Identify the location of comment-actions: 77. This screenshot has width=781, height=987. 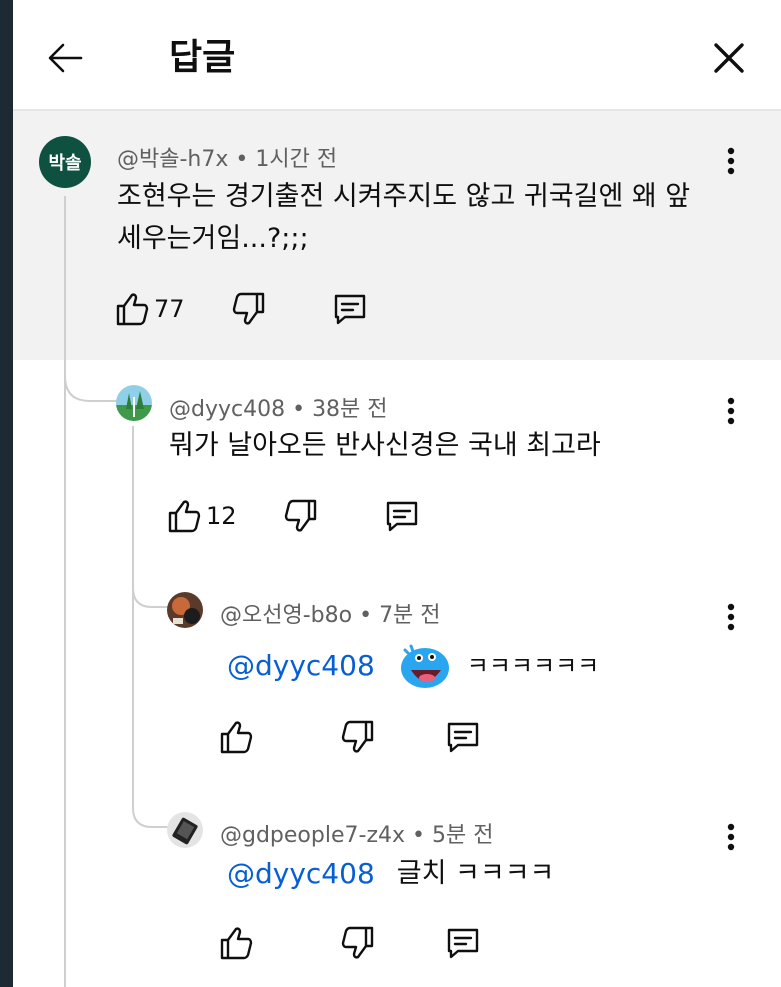
(241, 309).